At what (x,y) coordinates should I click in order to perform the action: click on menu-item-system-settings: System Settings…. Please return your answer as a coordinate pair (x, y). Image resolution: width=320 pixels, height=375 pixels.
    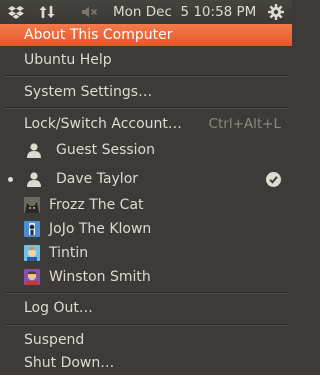
    Looking at the image, I should click on (146, 92).